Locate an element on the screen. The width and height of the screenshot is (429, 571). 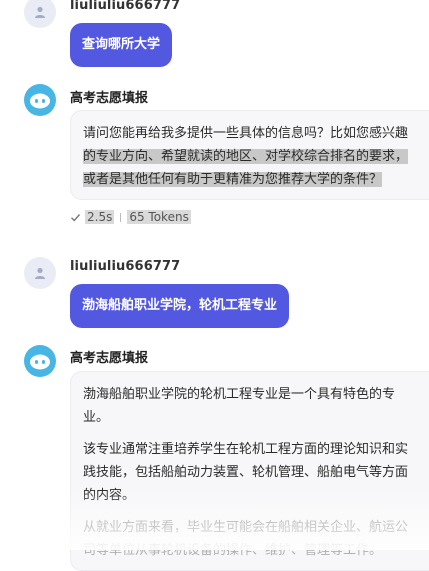
user-message-bubble: 查询哪所大学 is located at coordinates (121, 45).